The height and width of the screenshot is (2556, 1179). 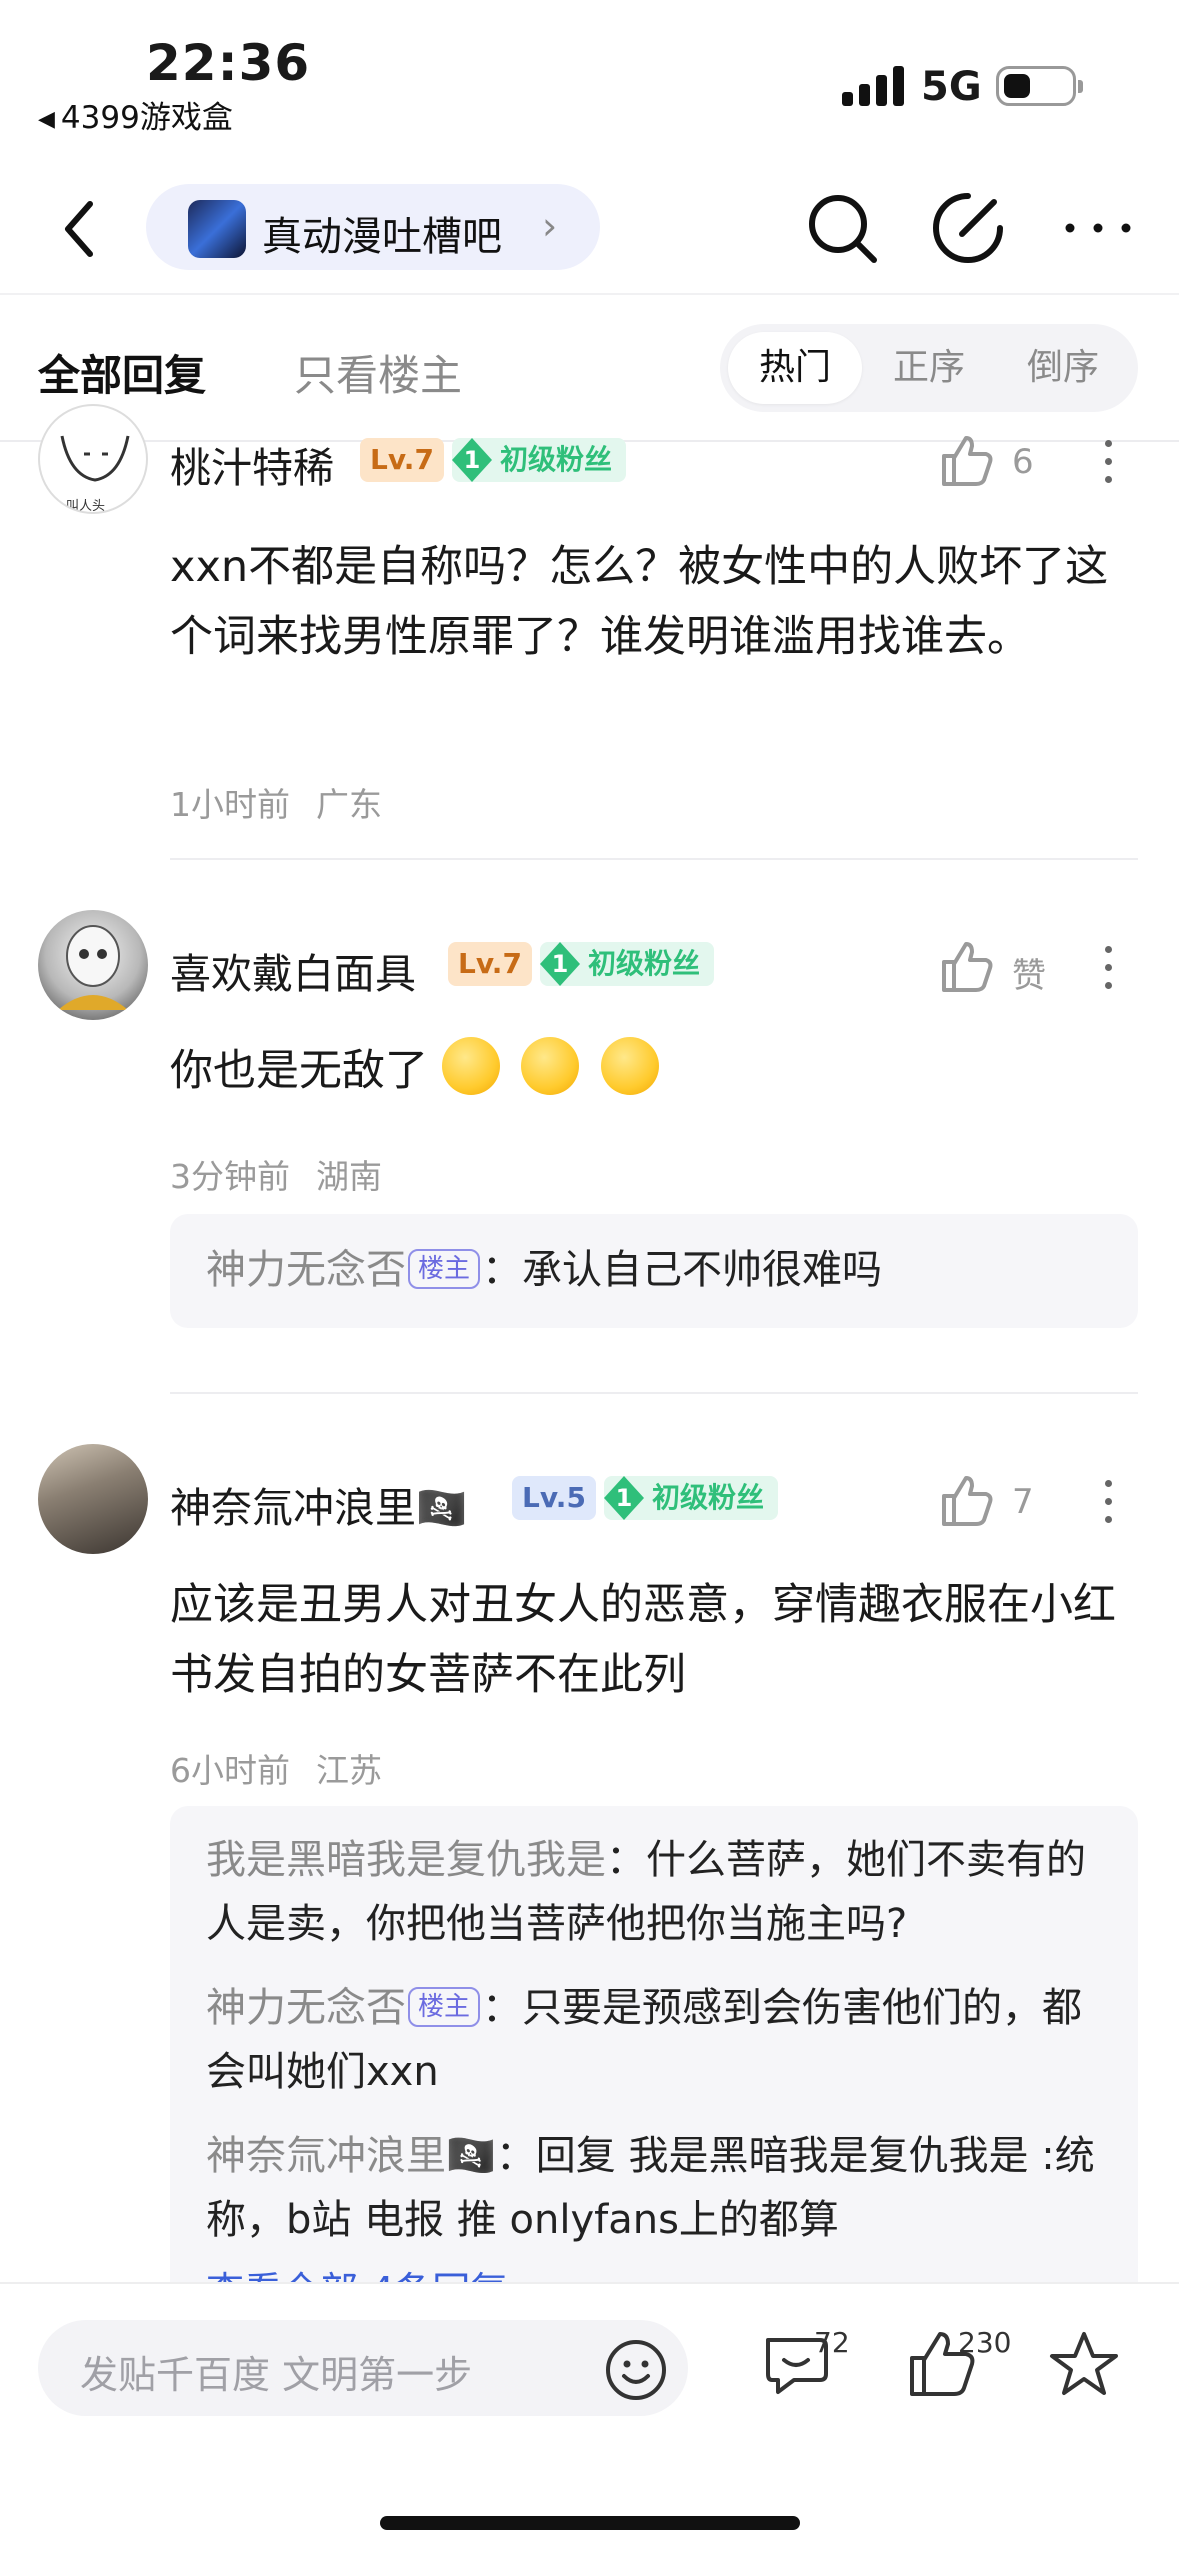 What do you see at coordinates (382, 237) in the screenshot?
I see `forum-name: 真动漫吐槽吧` at bounding box center [382, 237].